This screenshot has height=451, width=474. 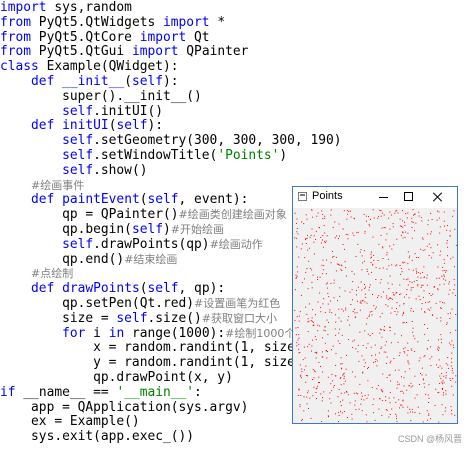 What do you see at coordinates (153, 334) in the screenshot?
I see `code-line: for i in range(1000):#绘制1000个点` at bounding box center [153, 334].